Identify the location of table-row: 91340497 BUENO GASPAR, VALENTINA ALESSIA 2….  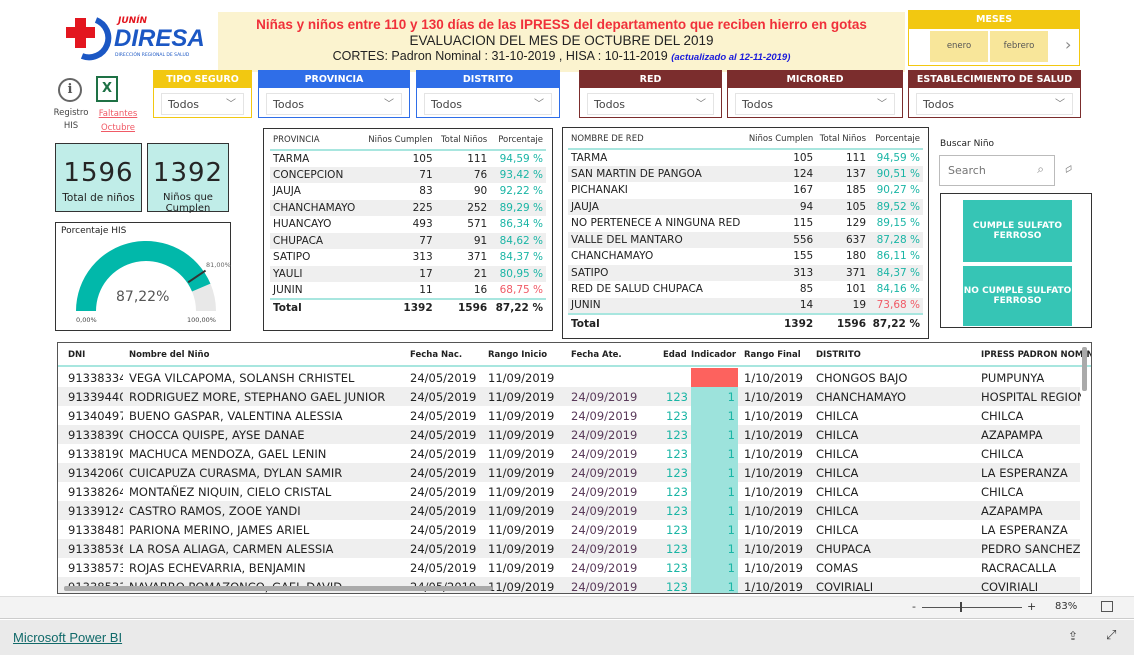
(569, 415).